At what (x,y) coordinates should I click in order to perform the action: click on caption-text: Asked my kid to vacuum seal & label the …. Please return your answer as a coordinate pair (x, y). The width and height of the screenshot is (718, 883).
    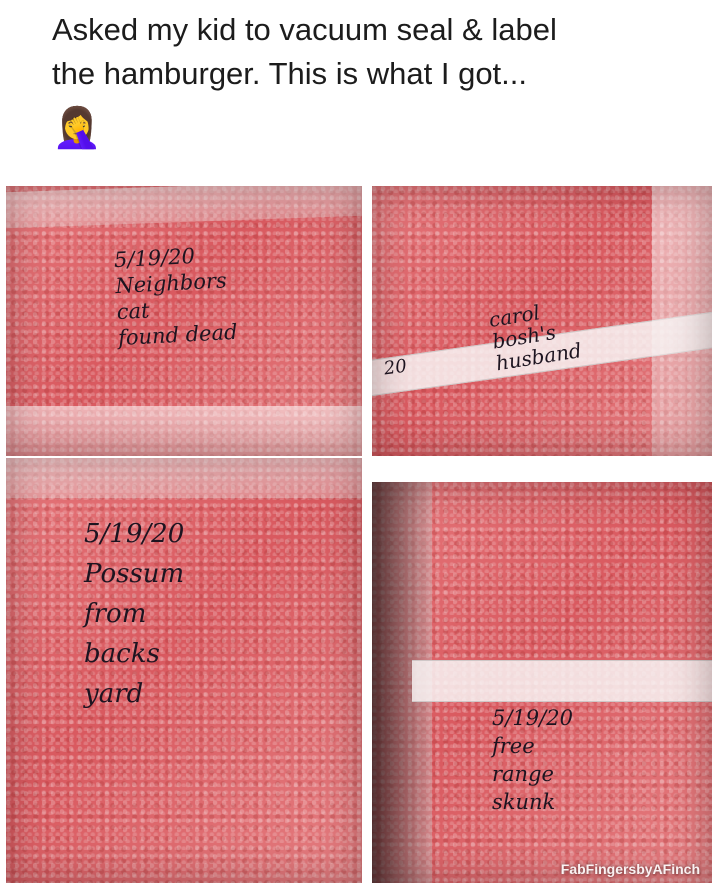
    Looking at the image, I should click on (372, 52).